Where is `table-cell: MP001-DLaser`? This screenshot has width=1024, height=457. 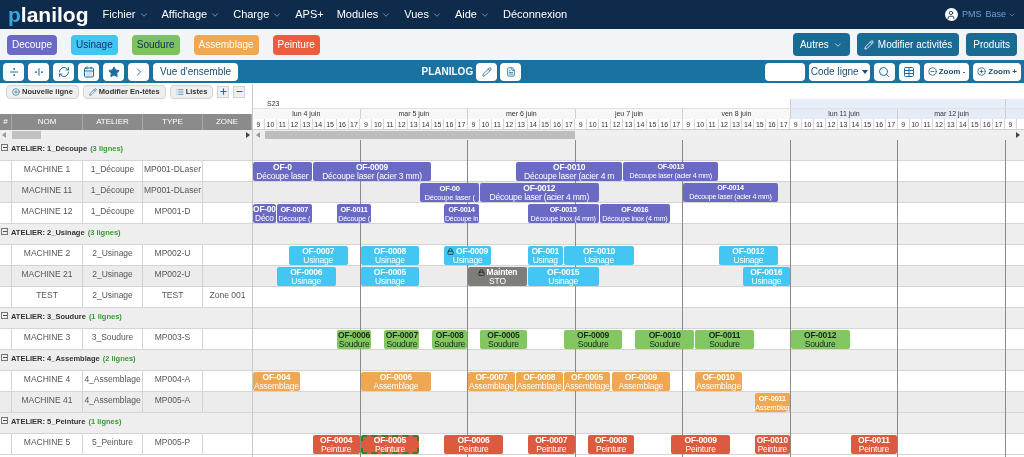 table-cell: MP001-DLaser is located at coordinates (173, 192).